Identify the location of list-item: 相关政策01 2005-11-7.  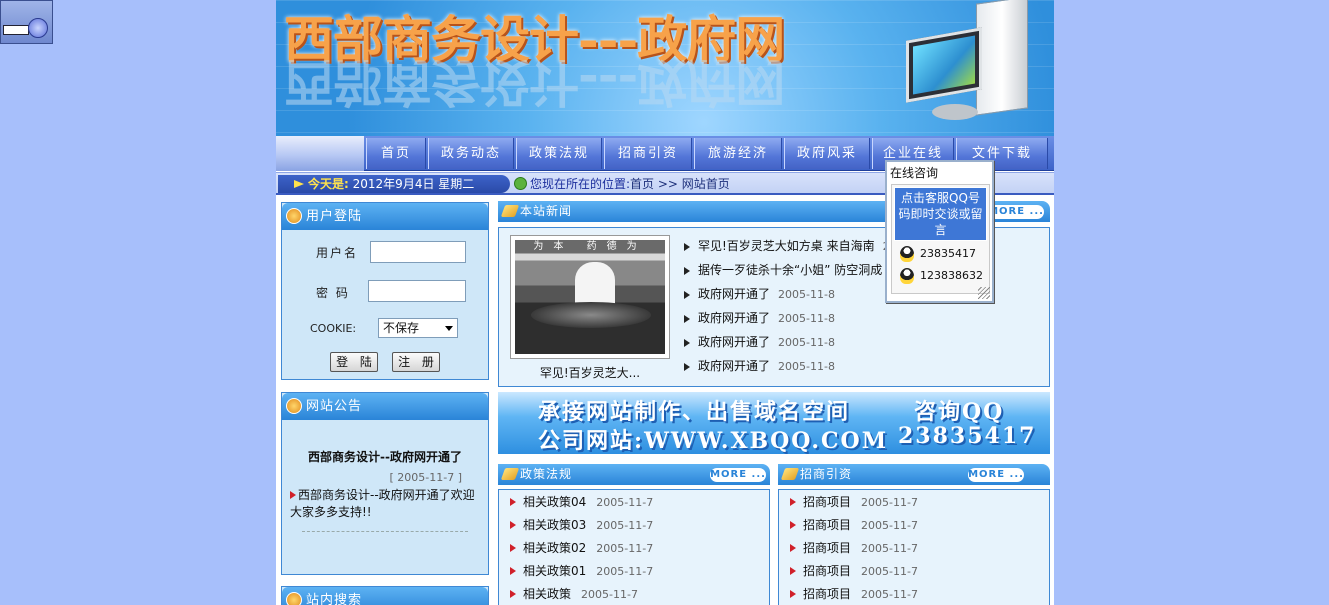
(634, 571).